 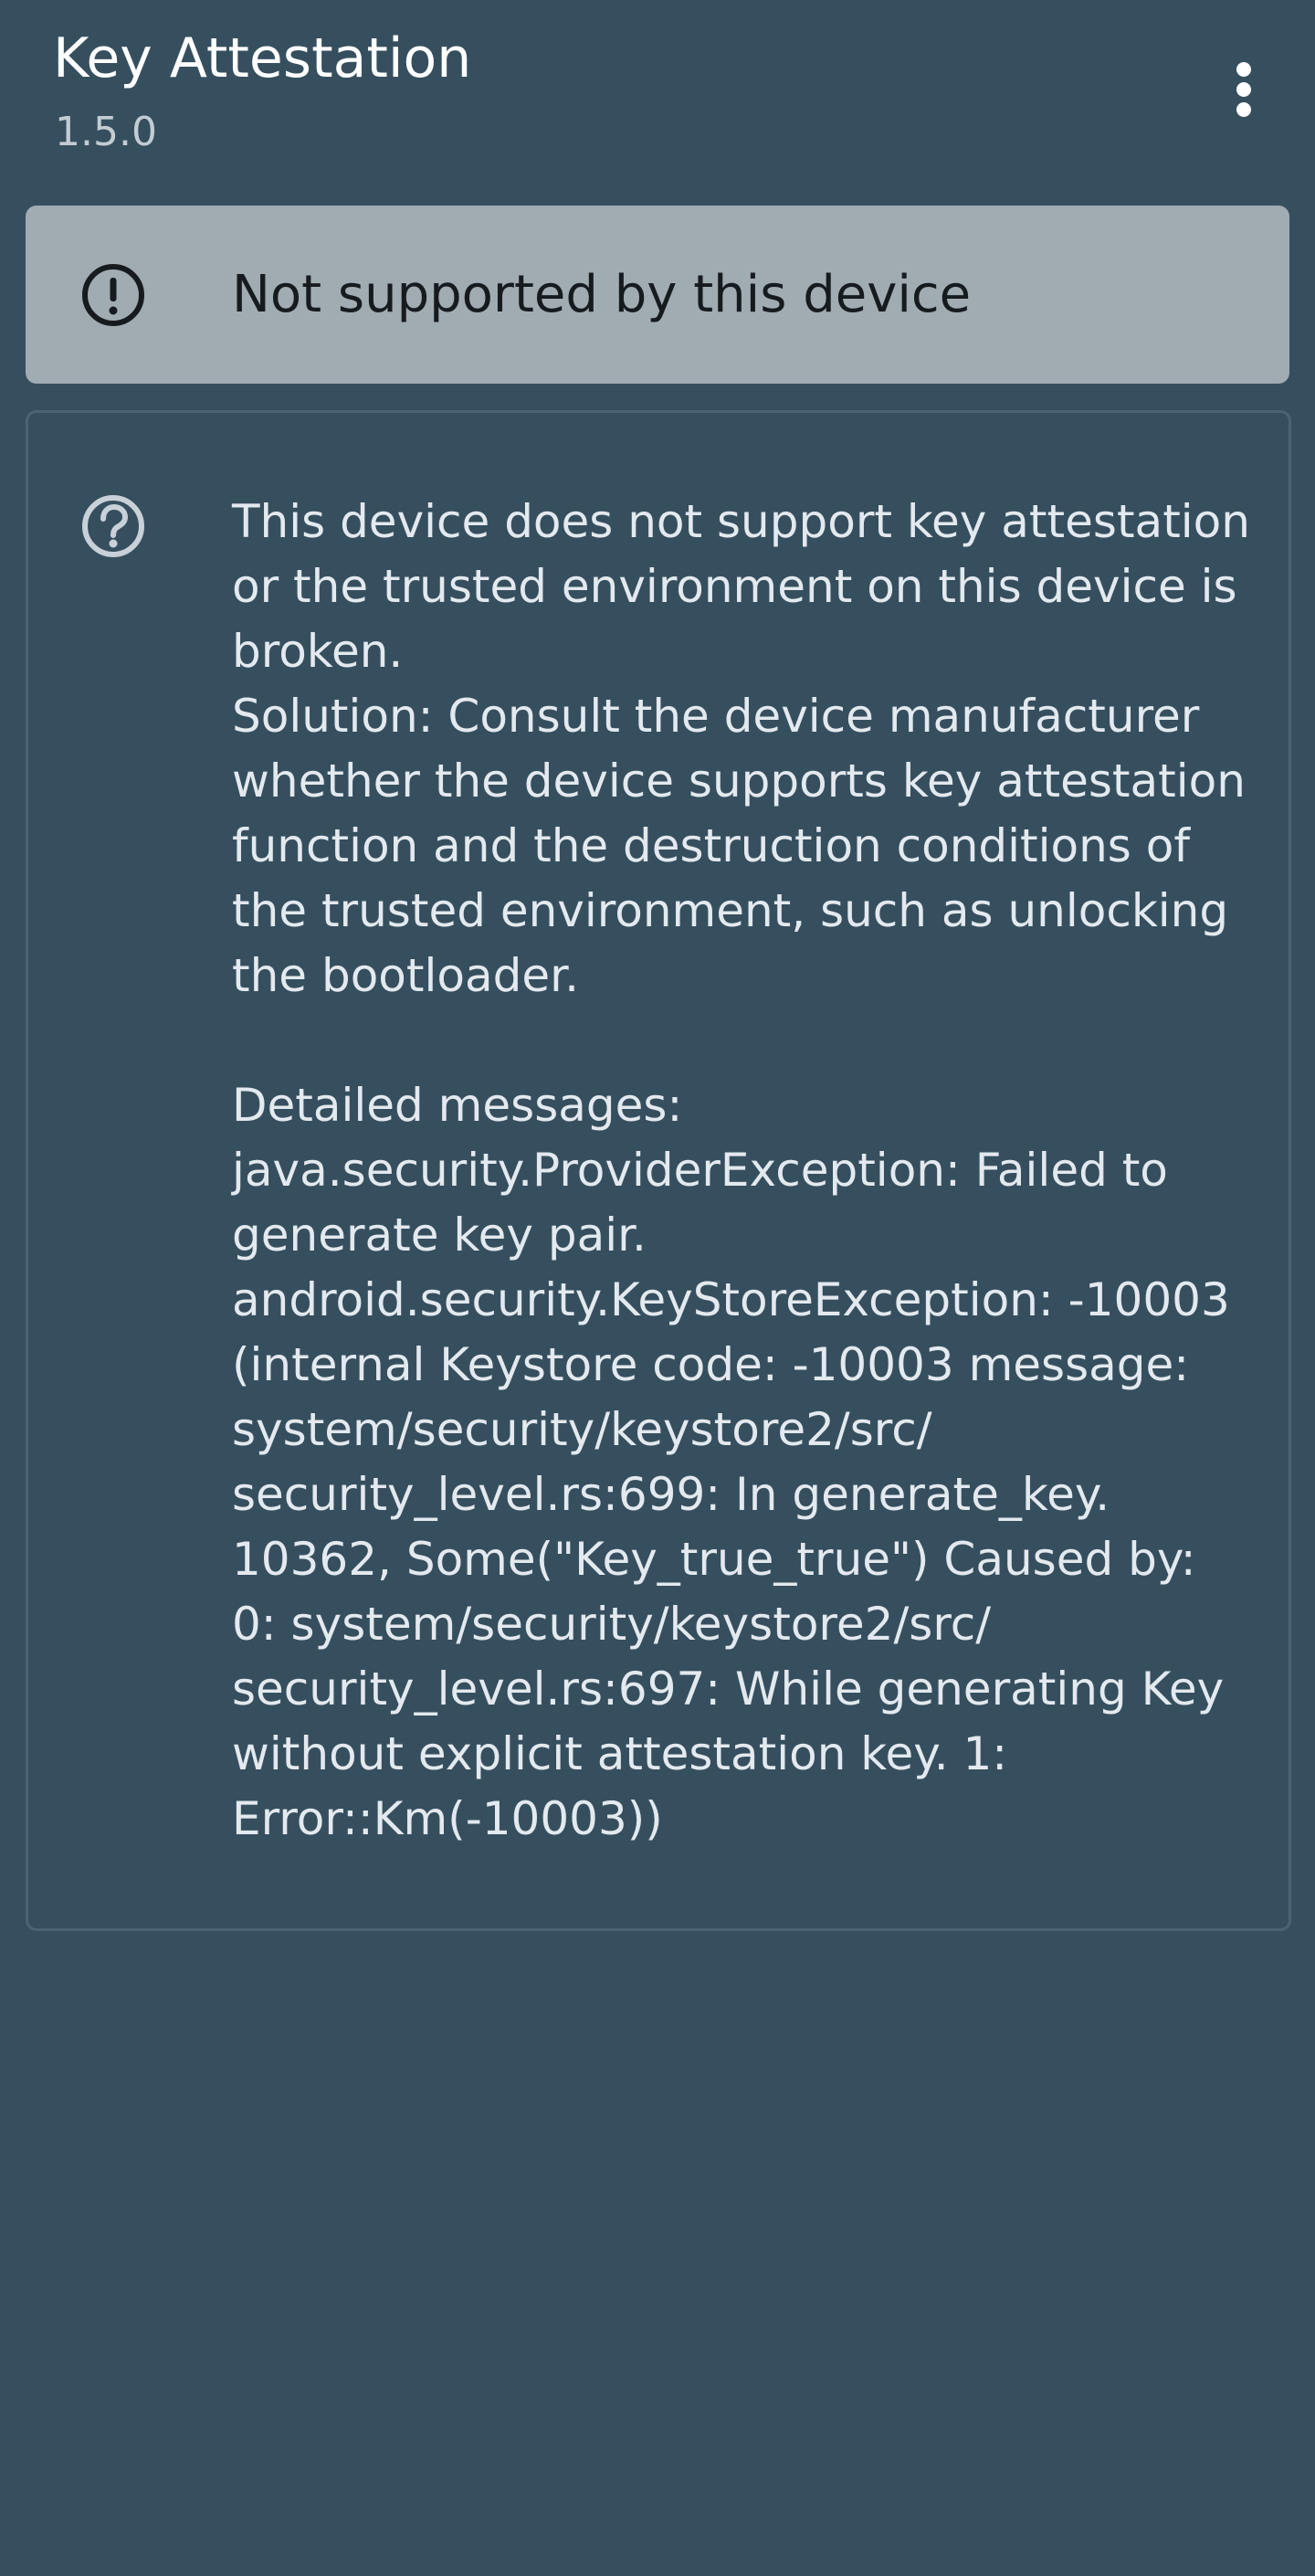 What do you see at coordinates (657, 91) in the screenshot?
I see `app-bar: Key Attestation 1.5.0` at bounding box center [657, 91].